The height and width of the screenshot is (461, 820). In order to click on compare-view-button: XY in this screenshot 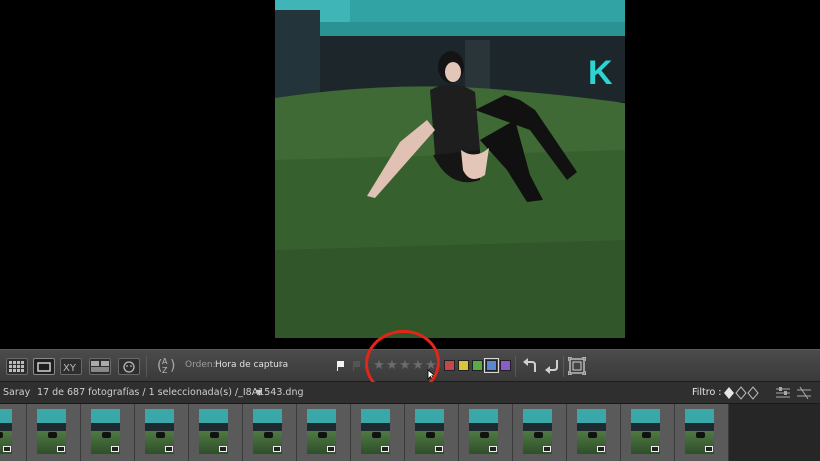, I will do `click(71, 366)`.